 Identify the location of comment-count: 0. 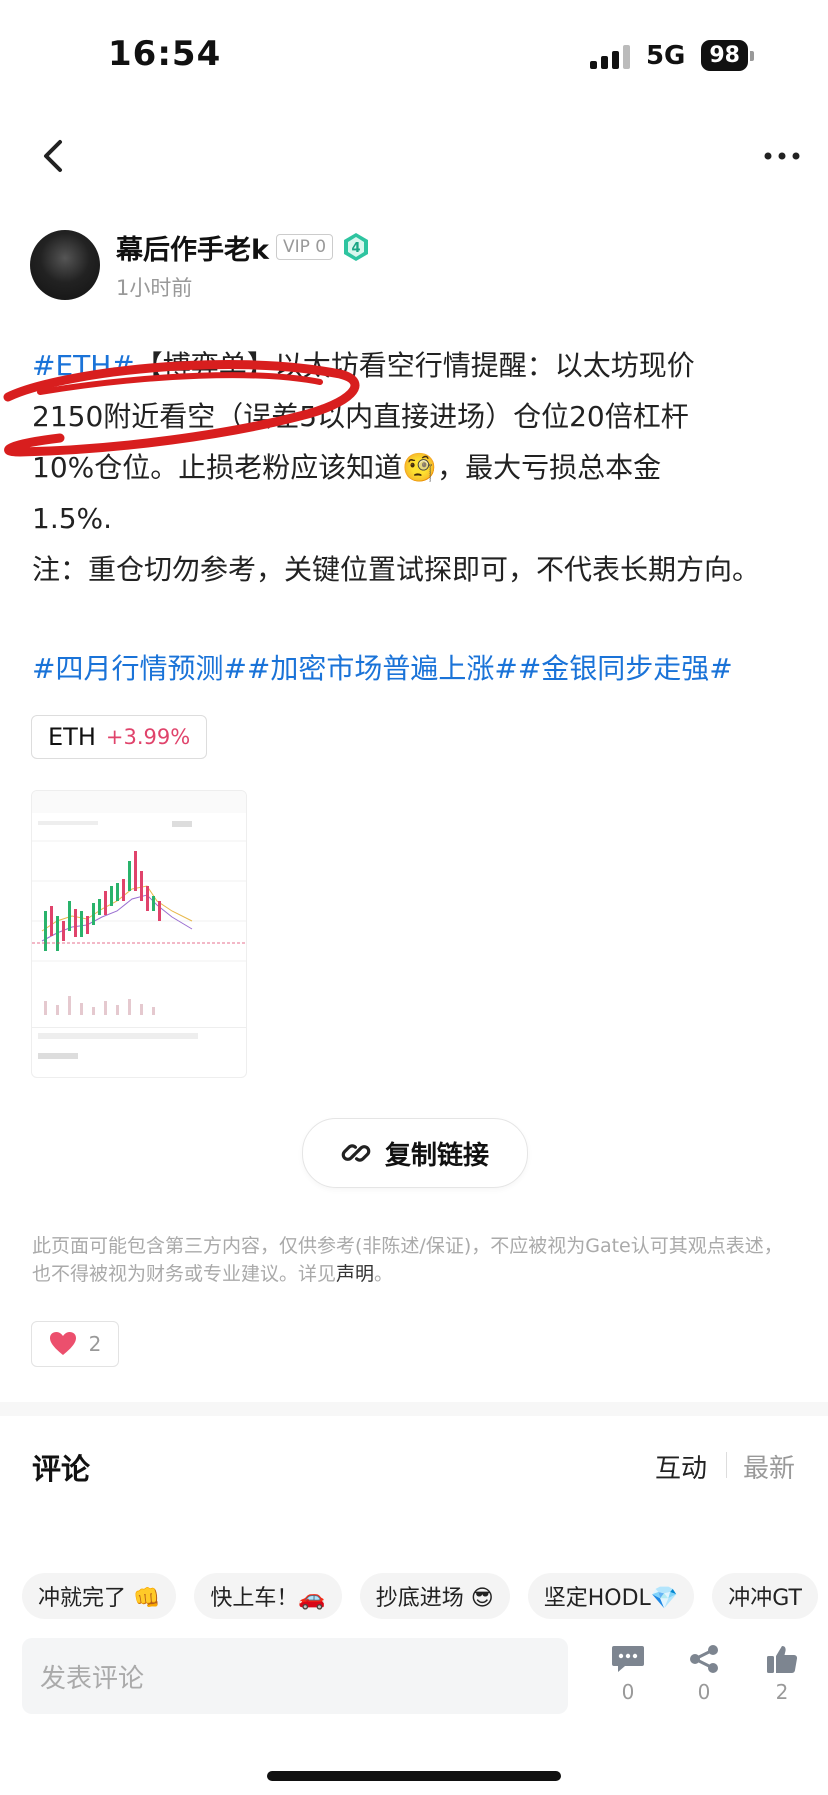
(628, 1692).